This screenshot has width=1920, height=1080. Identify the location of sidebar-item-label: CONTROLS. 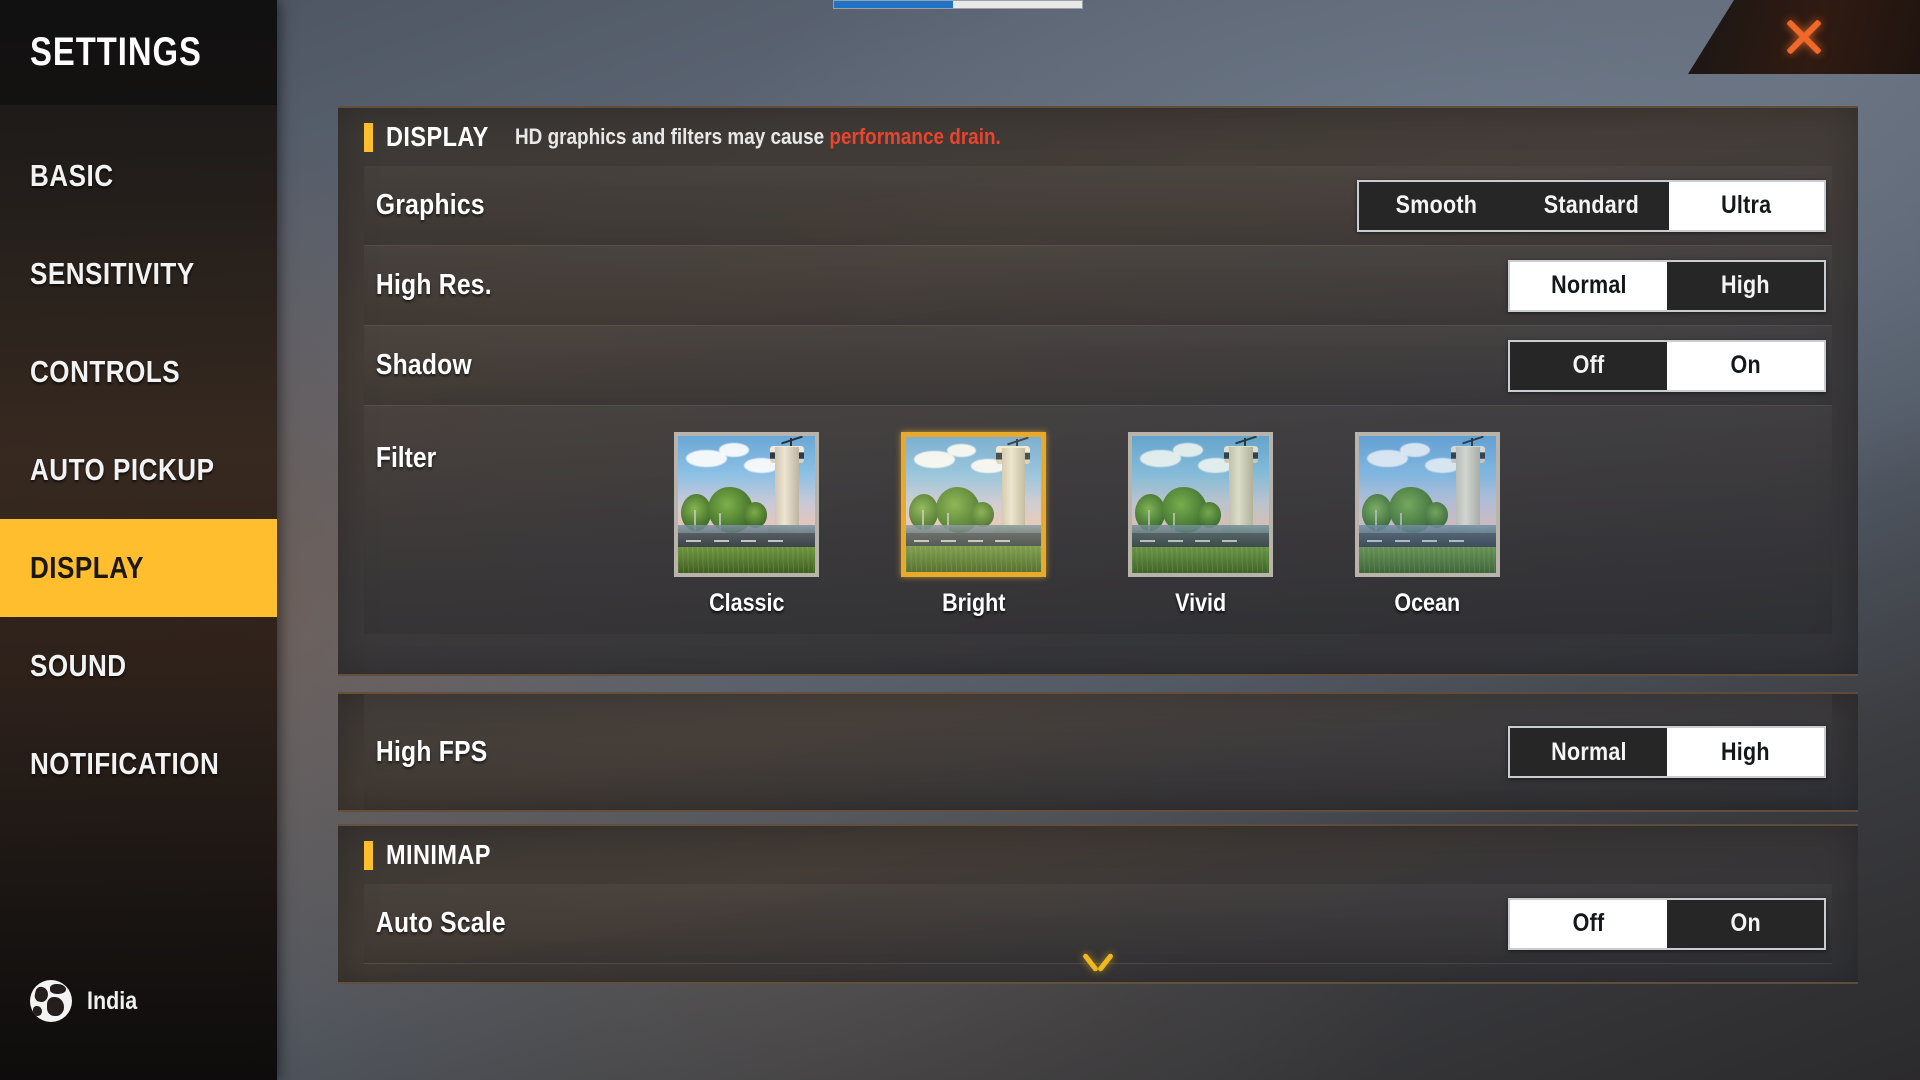
(105, 371).